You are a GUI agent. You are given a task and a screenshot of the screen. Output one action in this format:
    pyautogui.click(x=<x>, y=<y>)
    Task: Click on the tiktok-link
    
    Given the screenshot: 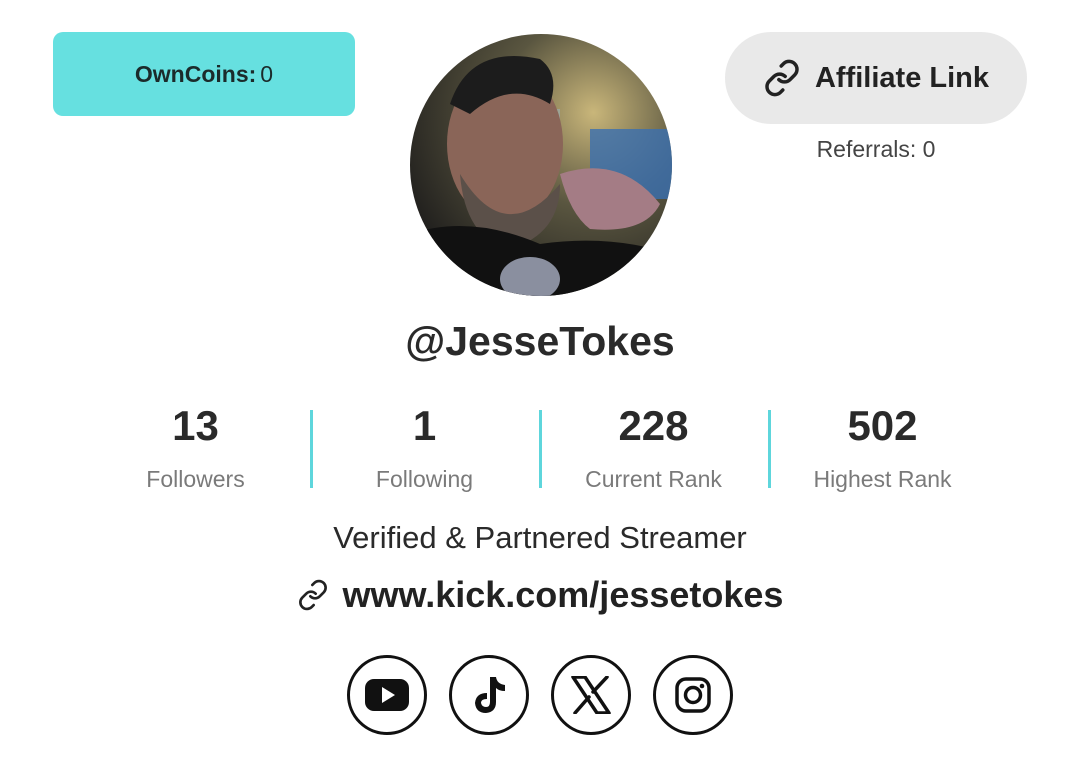 What is the action you would take?
    pyautogui.click(x=489, y=695)
    